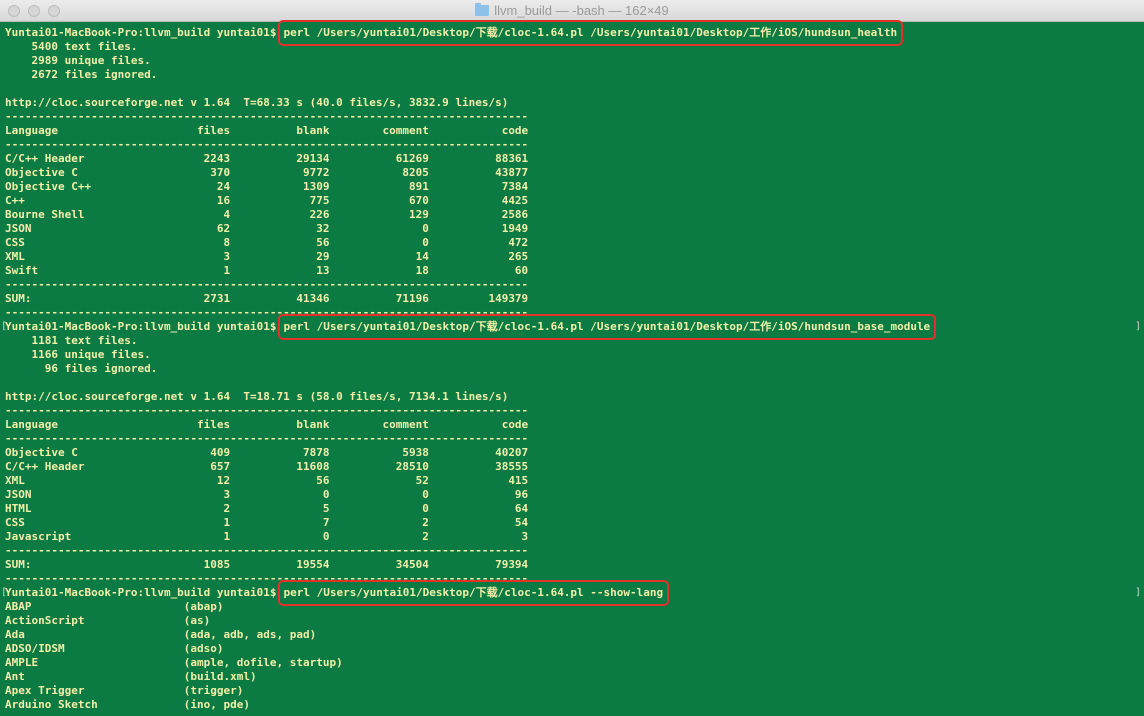  I want to click on output-text: Bourne Shell 4 226 129 2586, so click(267, 214).